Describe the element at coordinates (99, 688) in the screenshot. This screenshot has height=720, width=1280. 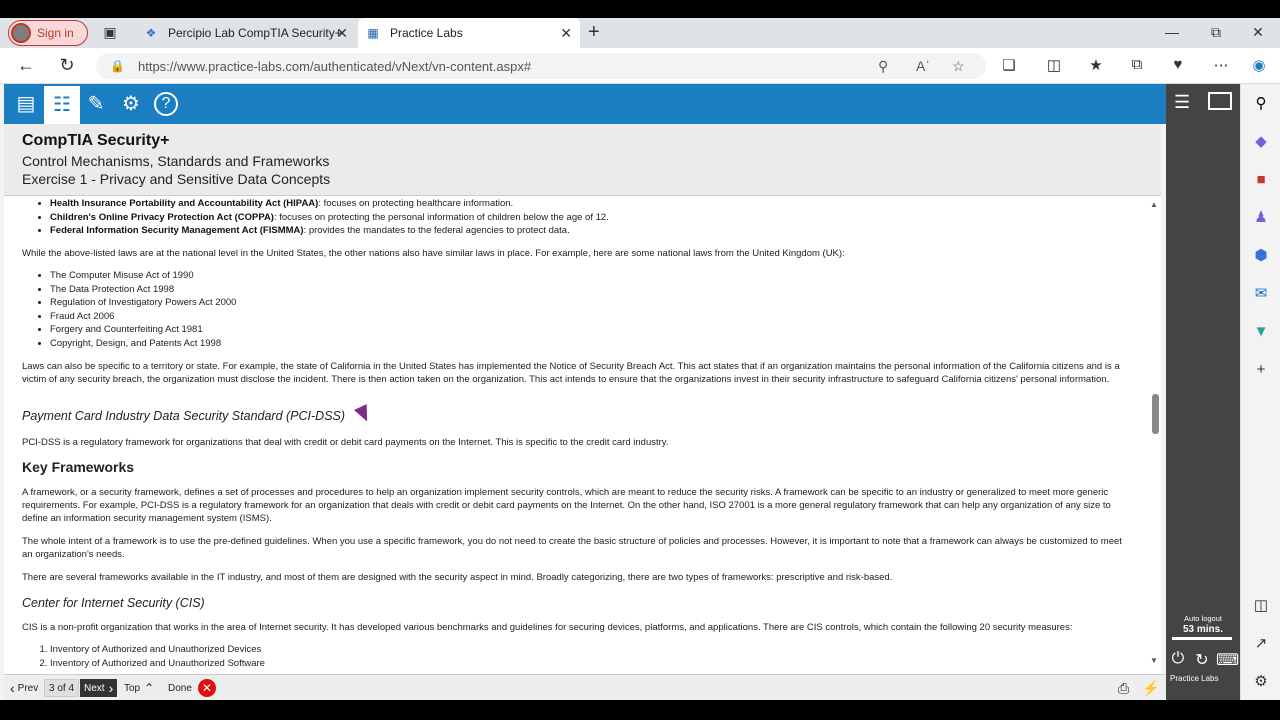
I see `next-button: Next ›` at that location.